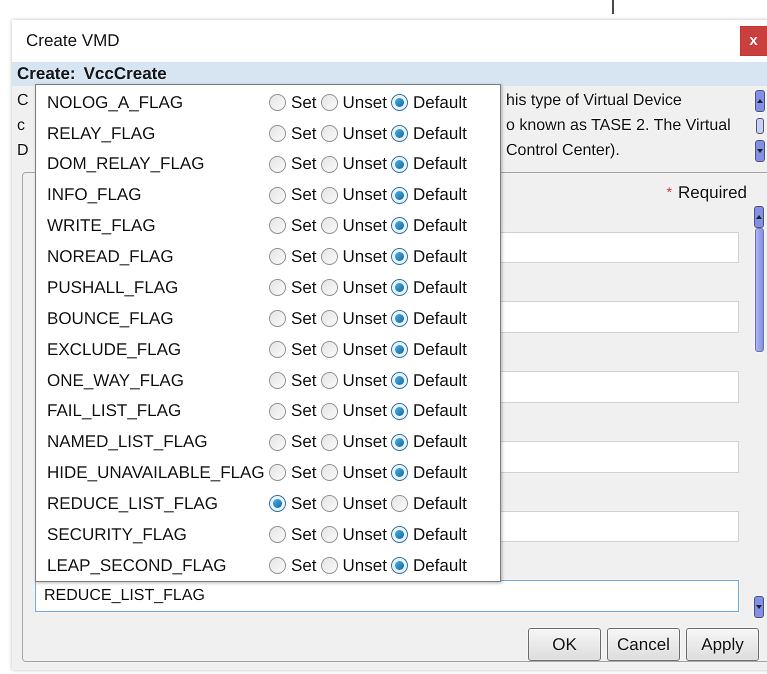  Describe the element at coordinates (594, 100) in the screenshot. I see `description-text: his type of Virtual Device` at that location.